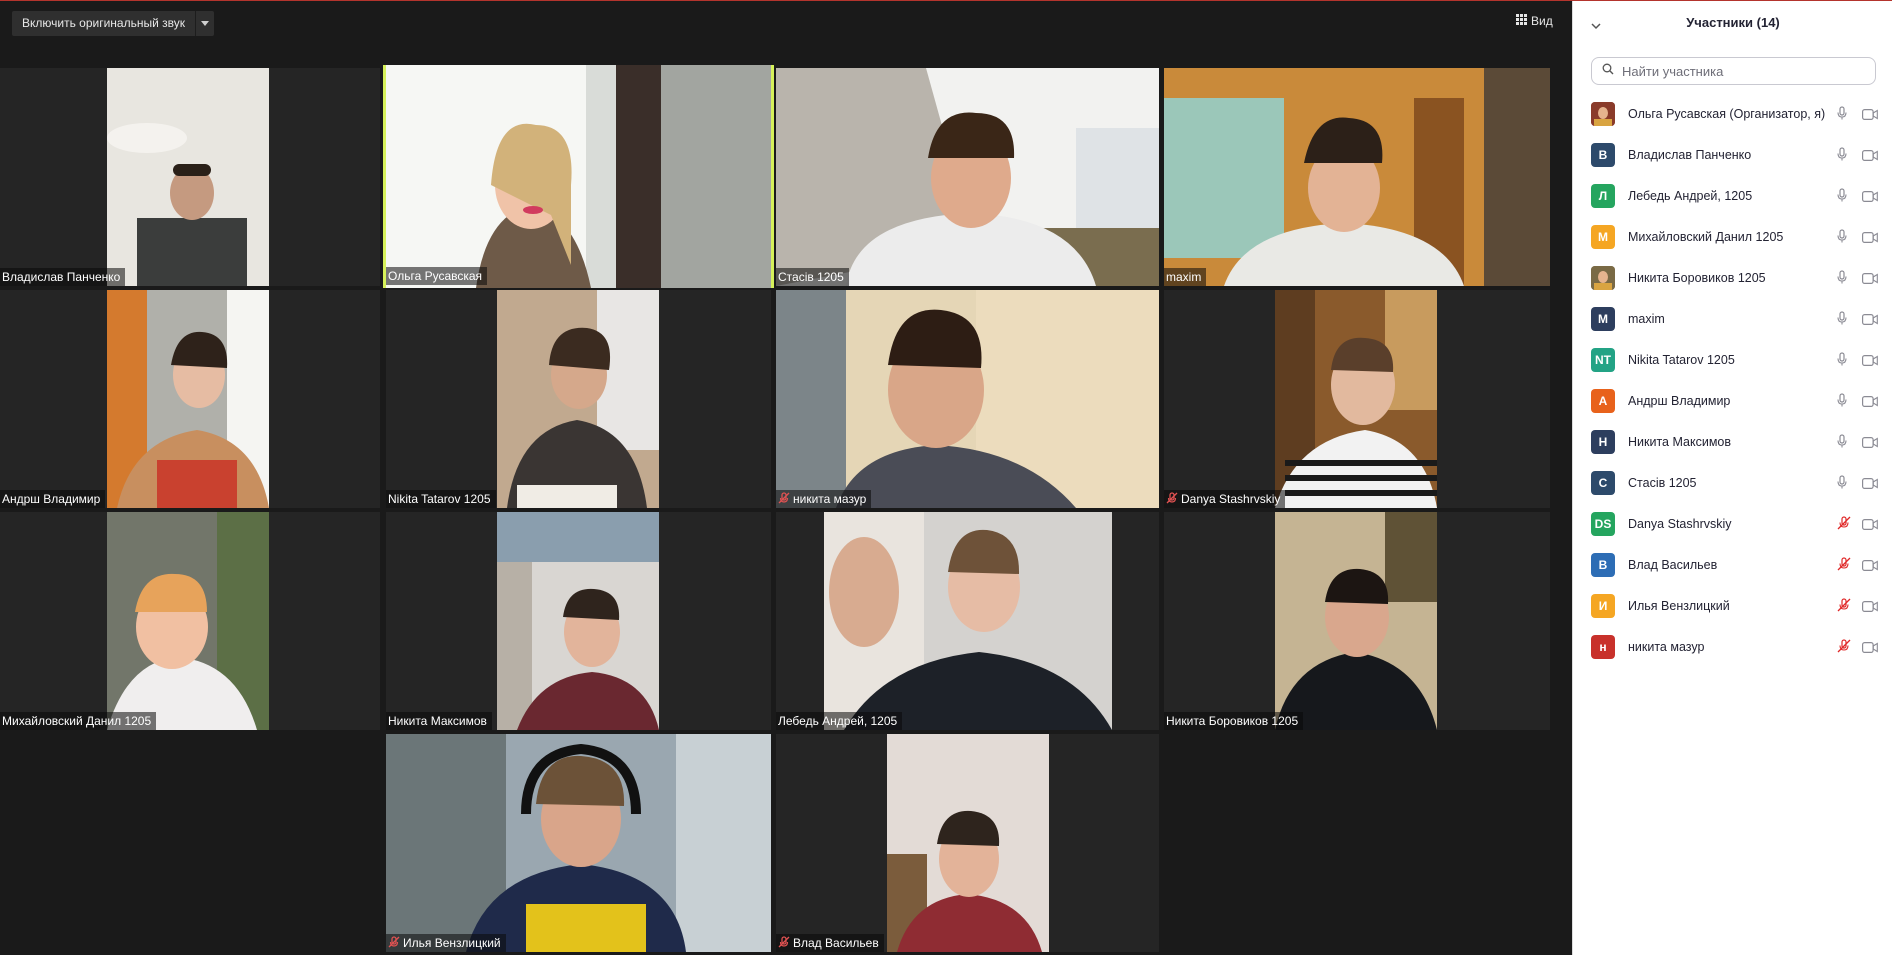  What do you see at coordinates (1732, 318) in the screenshot?
I see `participant-row: Мmaxim` at bounding box center [1732, 318].